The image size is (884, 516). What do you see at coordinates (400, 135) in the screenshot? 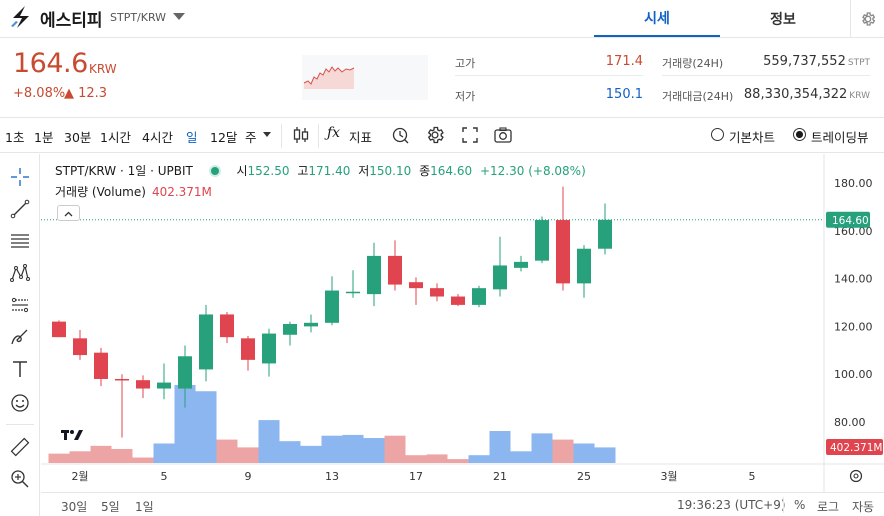
I see `alert-clock-icon` at bounding box center [400, 135].